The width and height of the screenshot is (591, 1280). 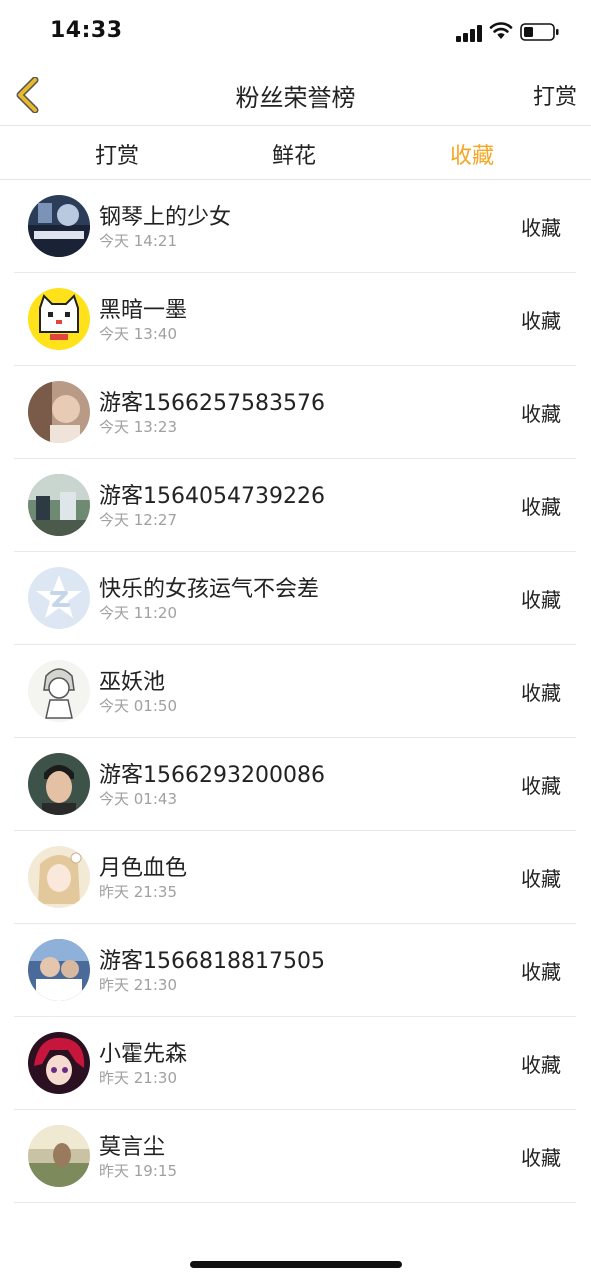 What do you see at coordinates (132, 1147) in the screenshot?
I see `user-name: 莫言尘` at bounding box center [132, 1147].